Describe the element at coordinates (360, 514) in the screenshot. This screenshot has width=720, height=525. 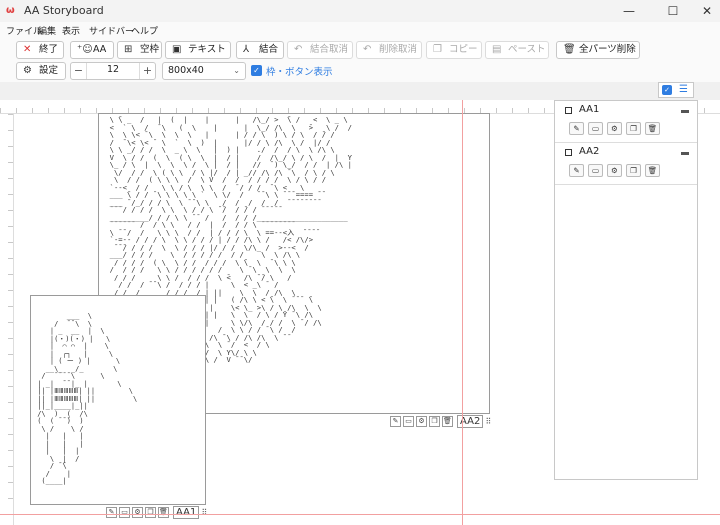
I see `guide-line-horizontal` at that location.